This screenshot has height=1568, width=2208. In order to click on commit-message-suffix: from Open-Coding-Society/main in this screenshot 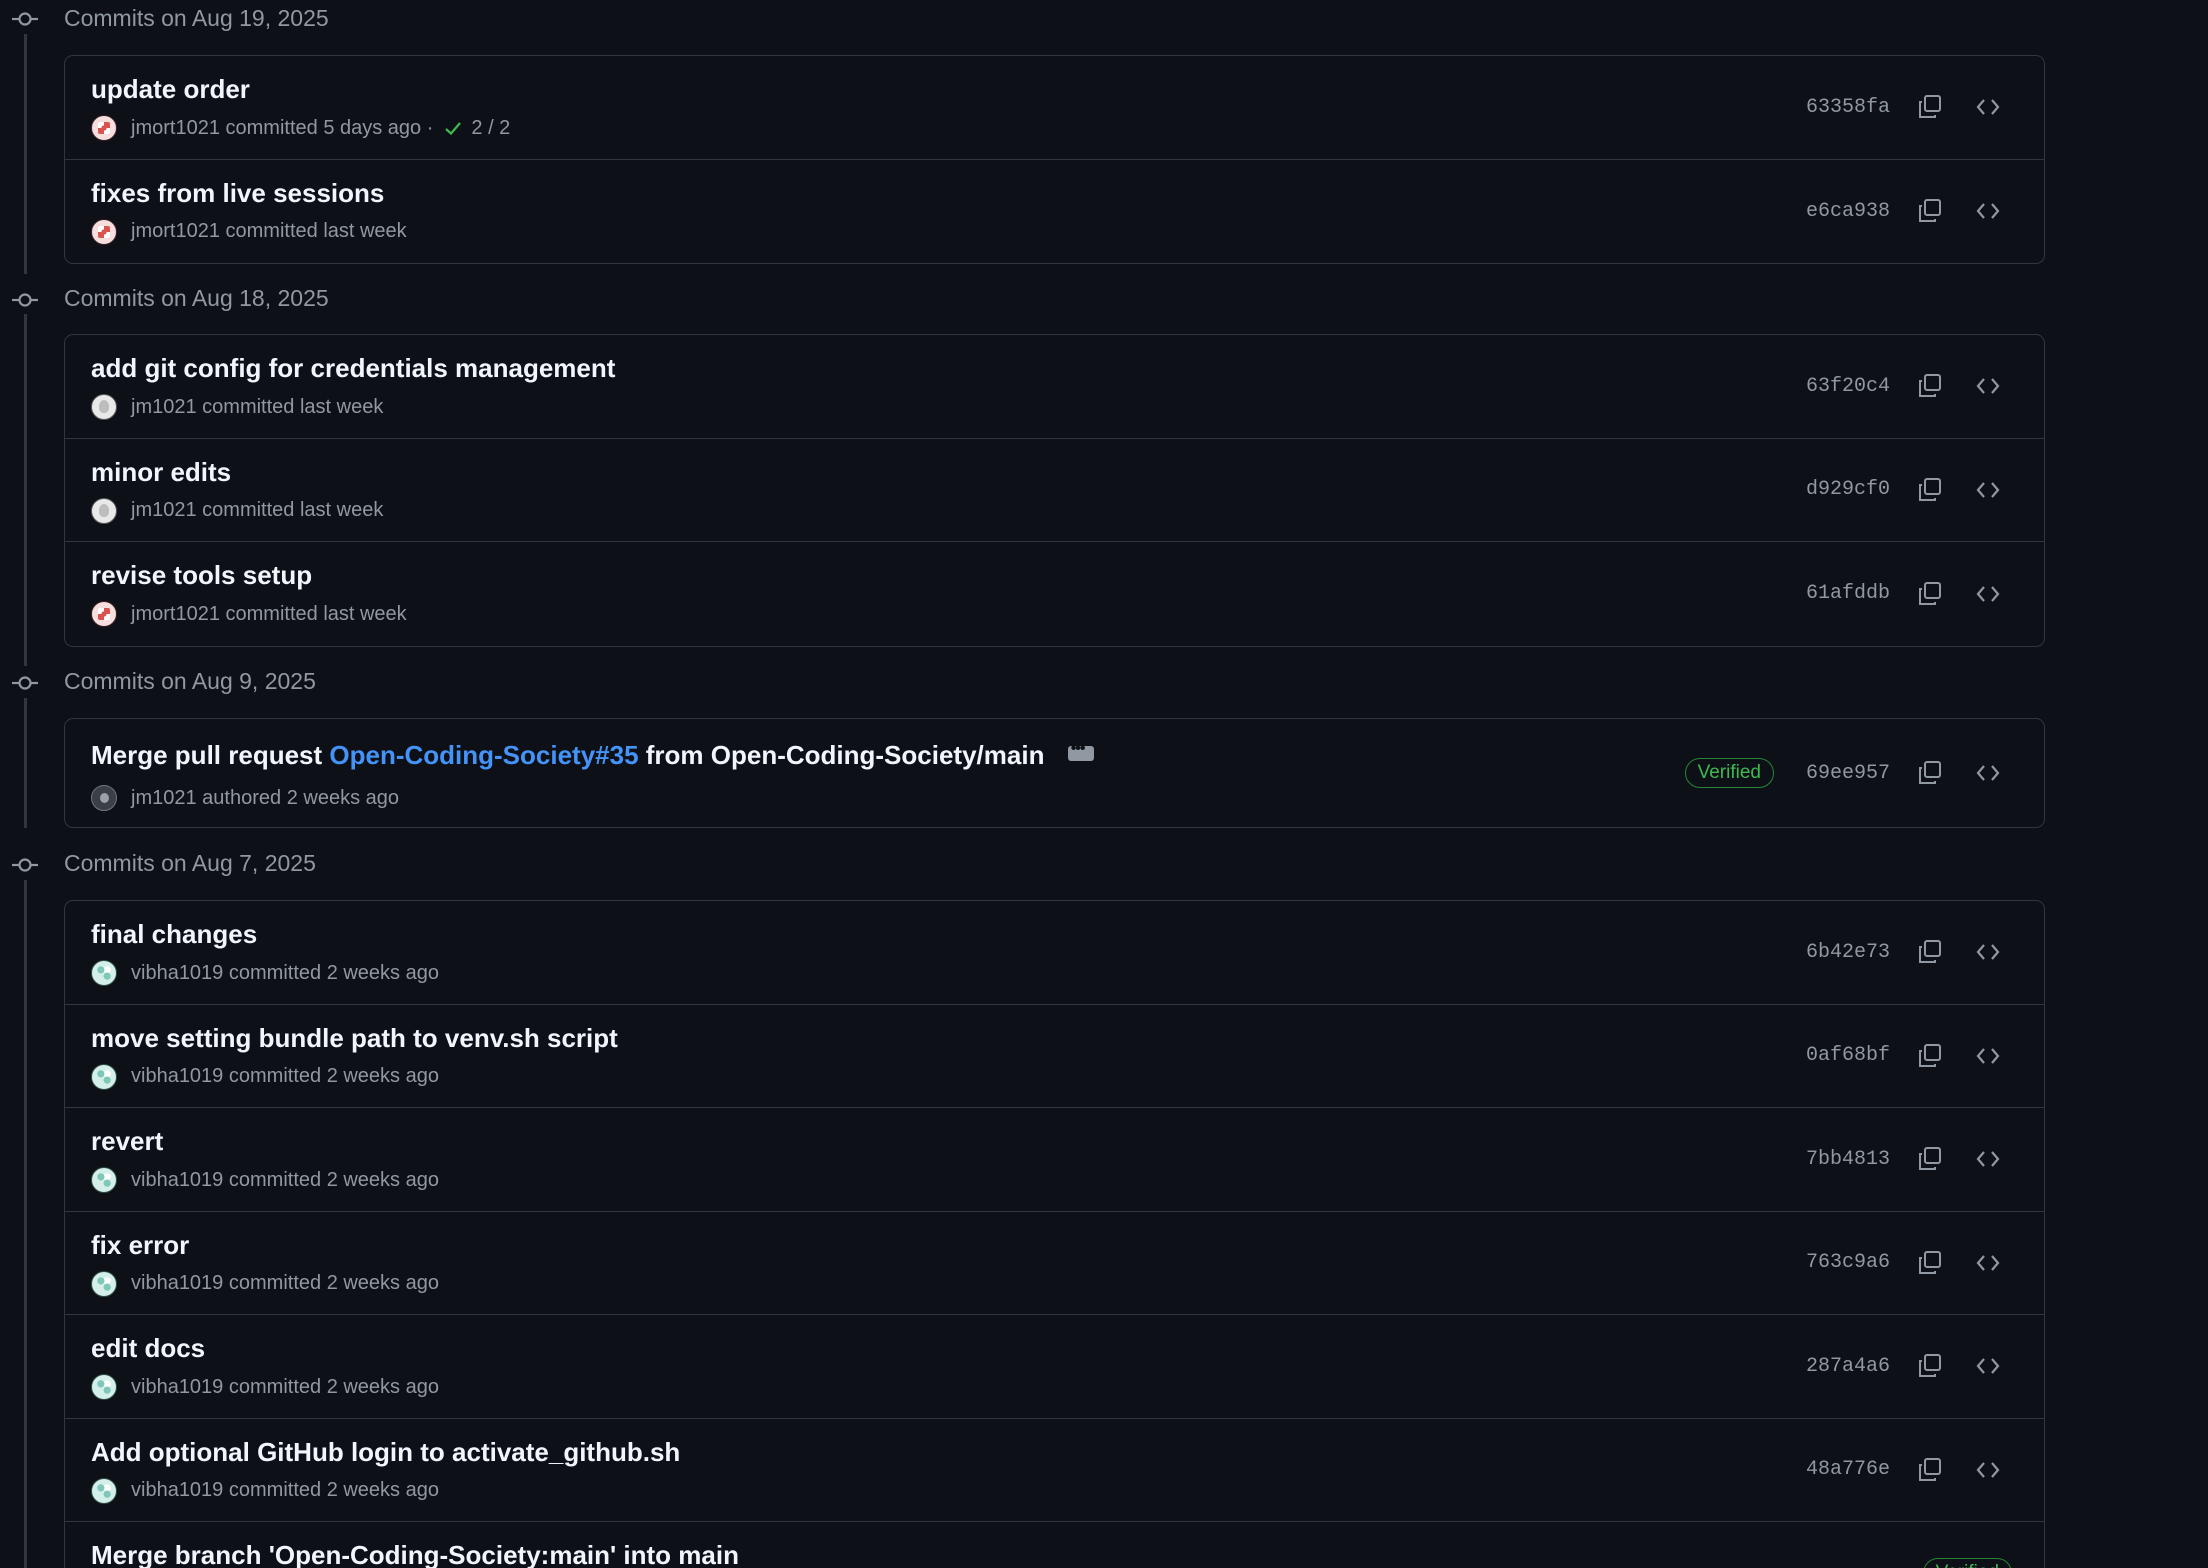, I will do `click(842, 755)`.